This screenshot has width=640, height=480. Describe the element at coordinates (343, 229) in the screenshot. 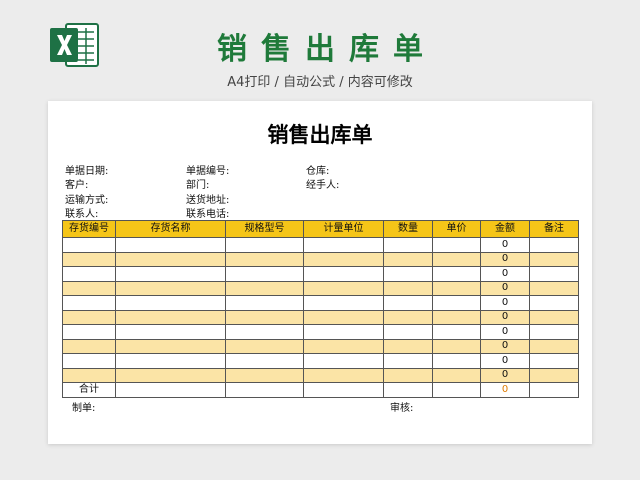

I see `column-header: 计量单位` at that location.